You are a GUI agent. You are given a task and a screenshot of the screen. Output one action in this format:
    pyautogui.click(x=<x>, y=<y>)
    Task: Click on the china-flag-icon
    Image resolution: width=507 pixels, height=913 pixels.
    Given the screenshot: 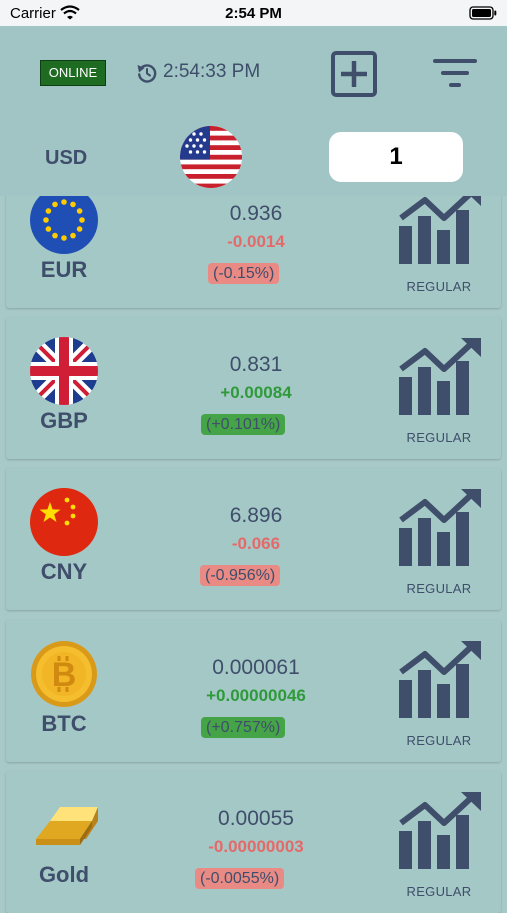 What is the action you would take?
    pyautogui.click(x=64, y=522)
    